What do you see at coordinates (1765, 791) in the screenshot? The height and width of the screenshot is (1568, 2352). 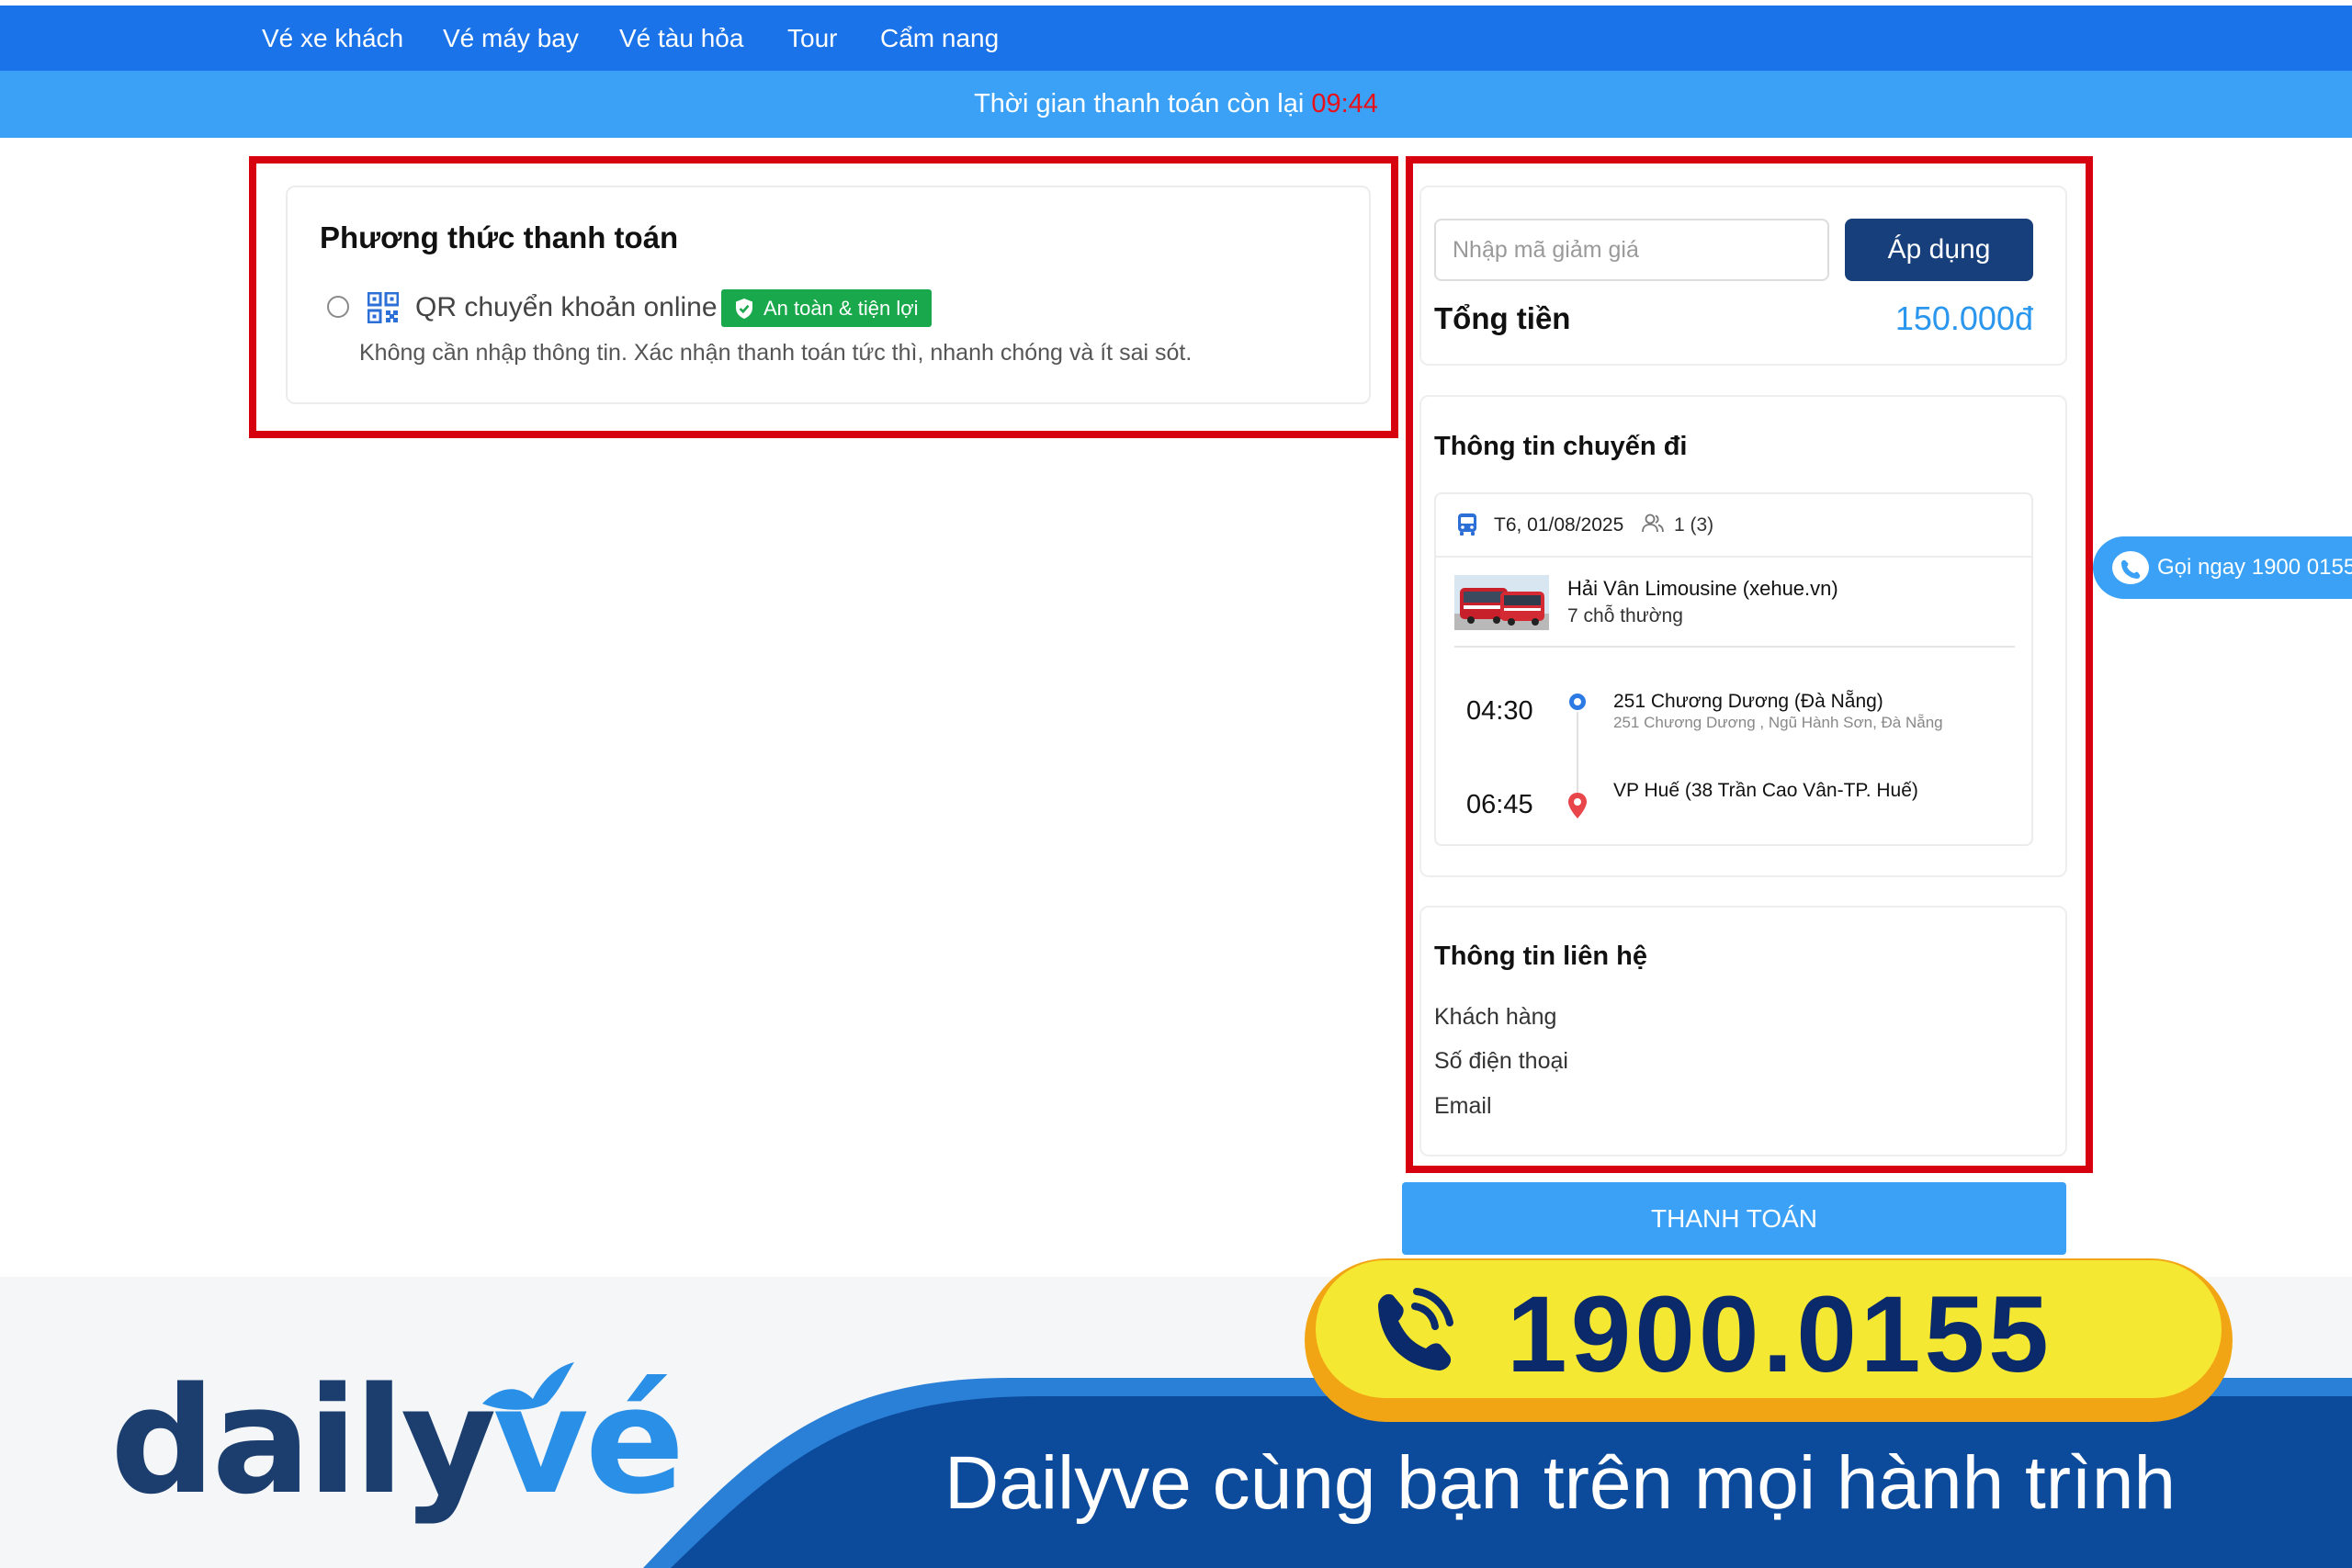 I see `arrival-stop: VP Huế (38 Trần Cao Vân-TP. Huế)` at bounding box center [1765, 791].